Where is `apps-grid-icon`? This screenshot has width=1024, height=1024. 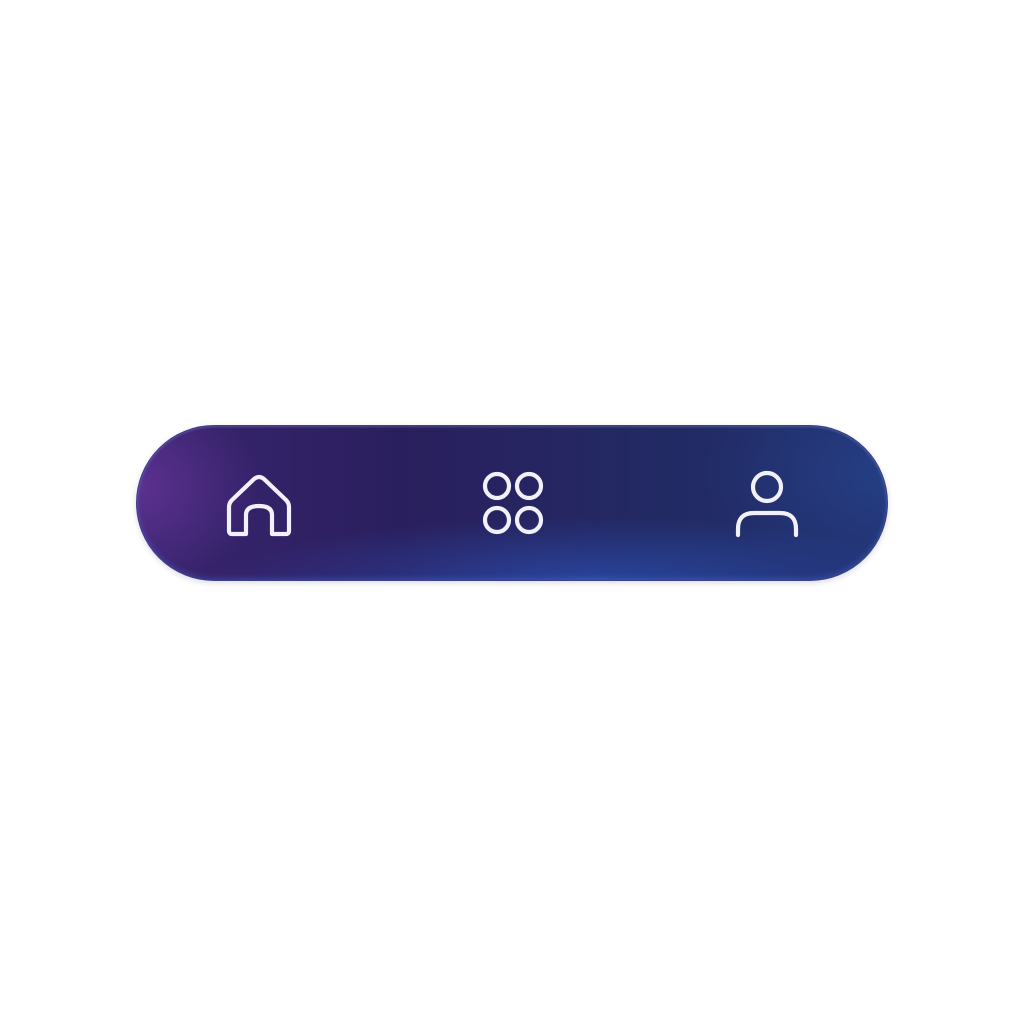
apps-grid-icon is located at coordinates (513, 504).